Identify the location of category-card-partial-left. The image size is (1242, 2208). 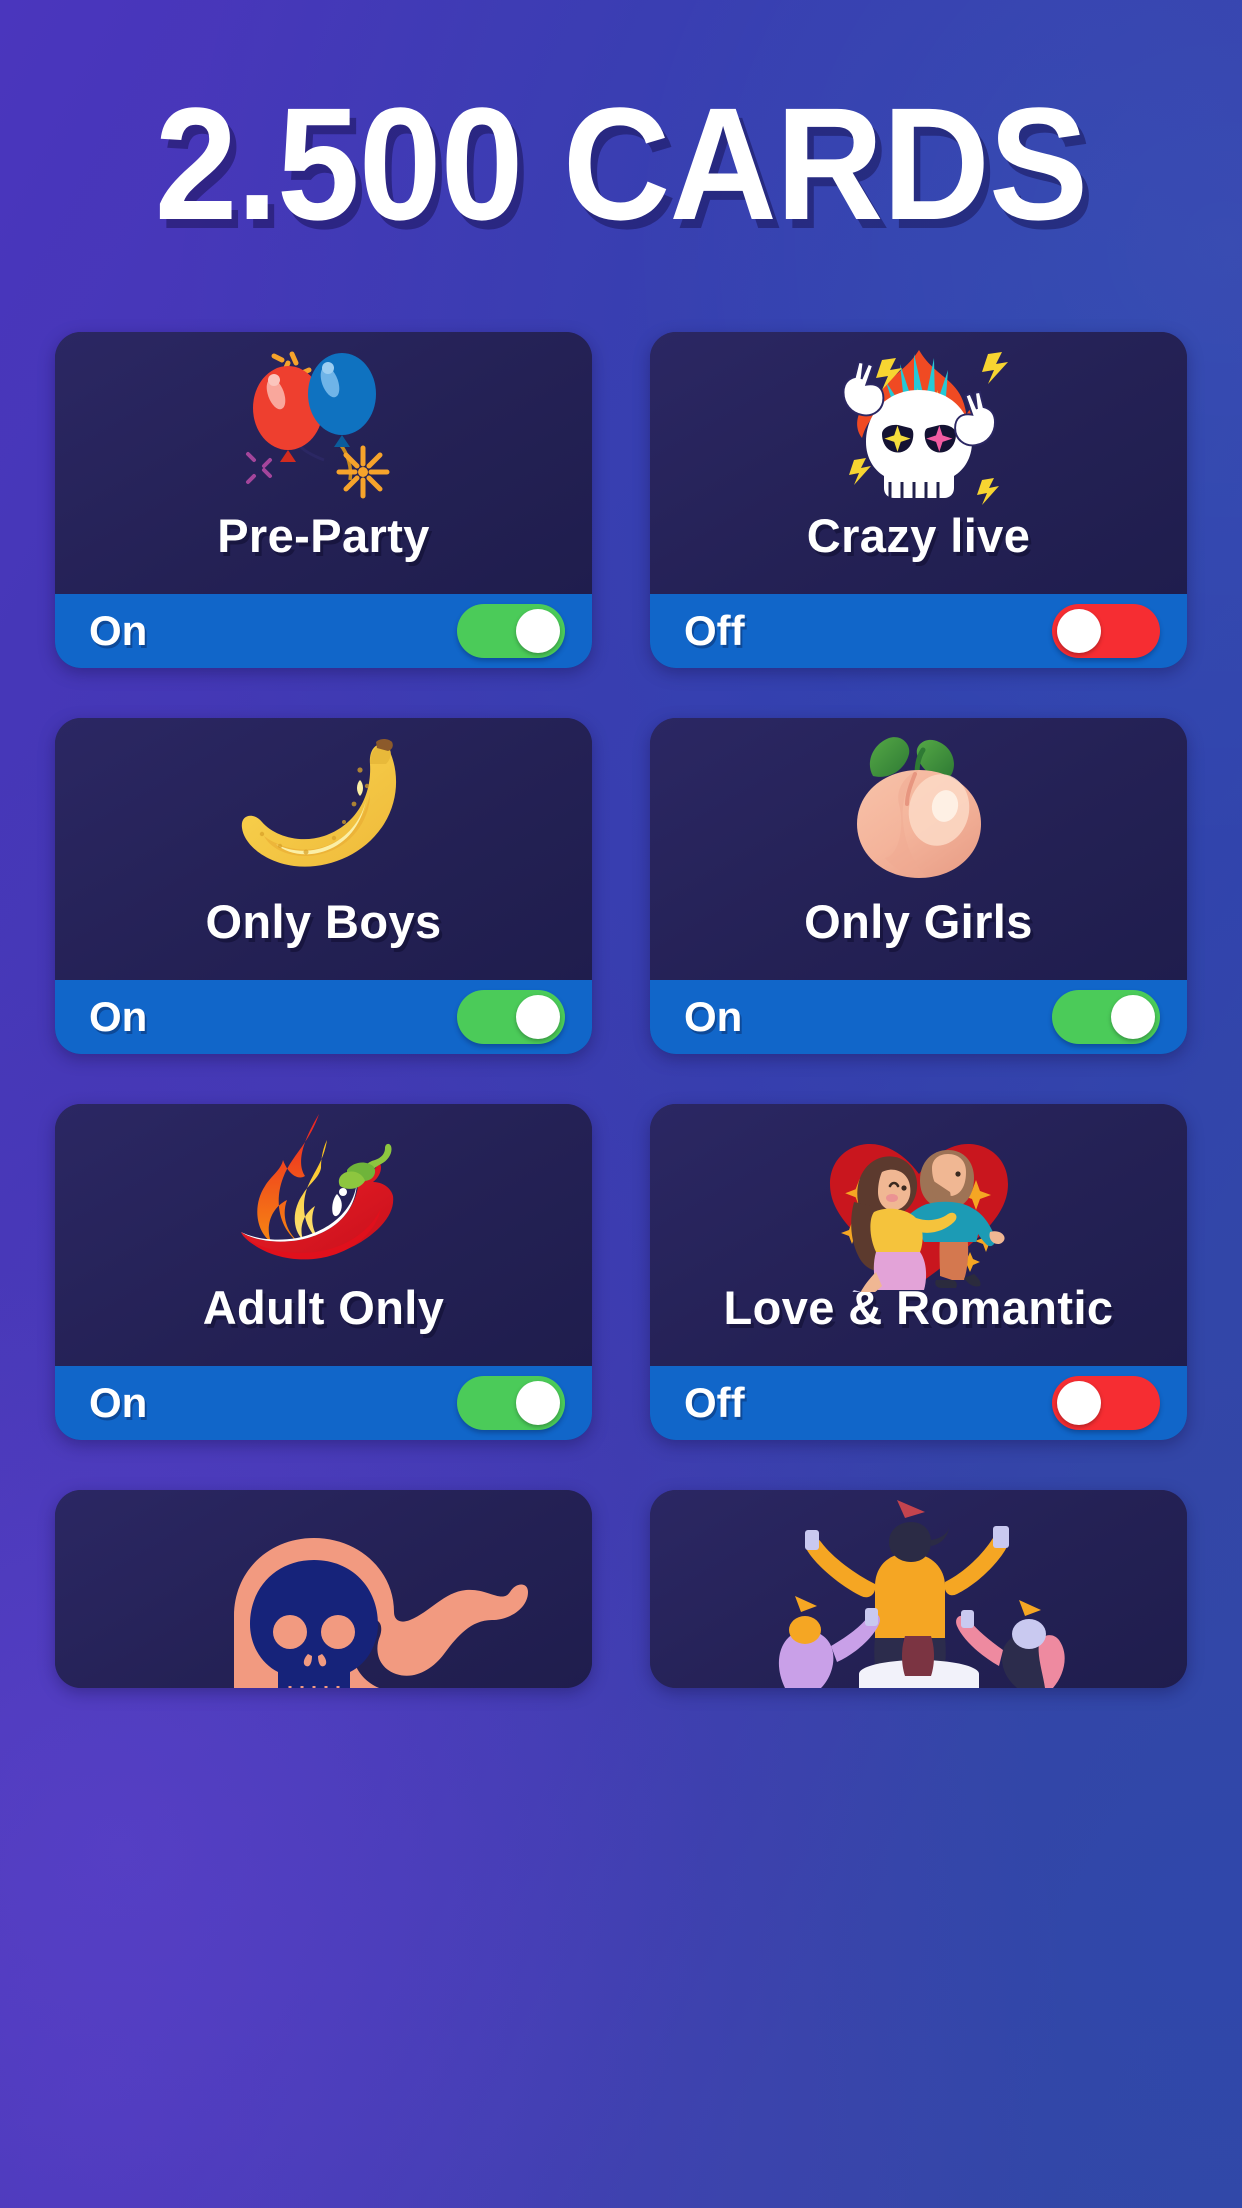
(323, 1589).